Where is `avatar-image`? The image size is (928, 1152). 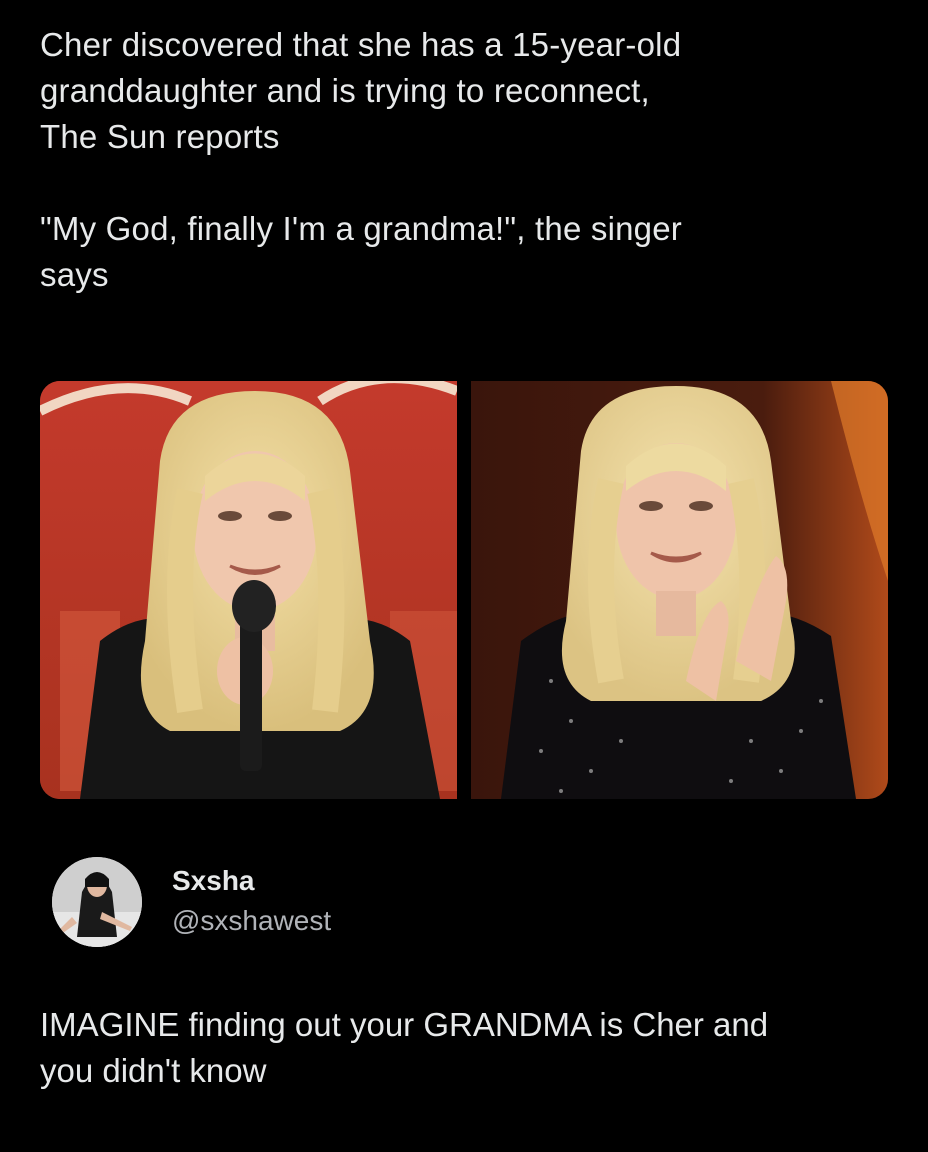 avatar-image is located at coordinates (97, 902).